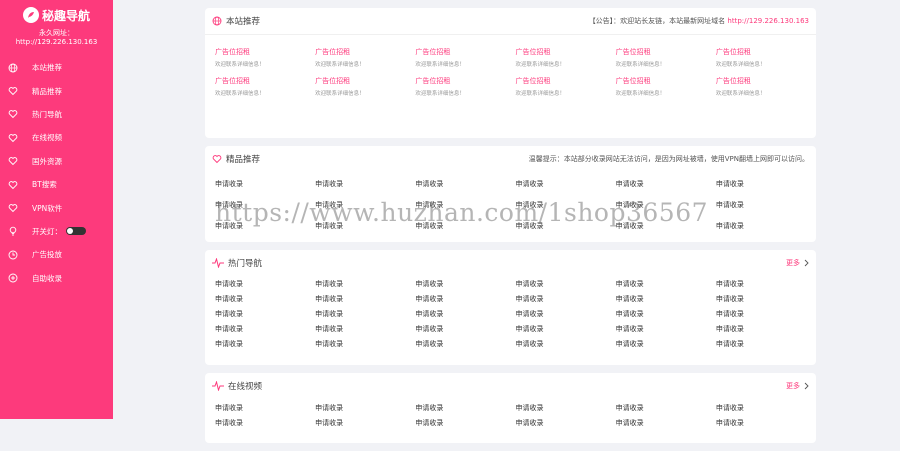 The width and height of the screenshot is (900, 451). What do you see at coordinates (237, 386) in the screenshot?
I see `section-title: 在线视频` at bounding box center [237, 386].